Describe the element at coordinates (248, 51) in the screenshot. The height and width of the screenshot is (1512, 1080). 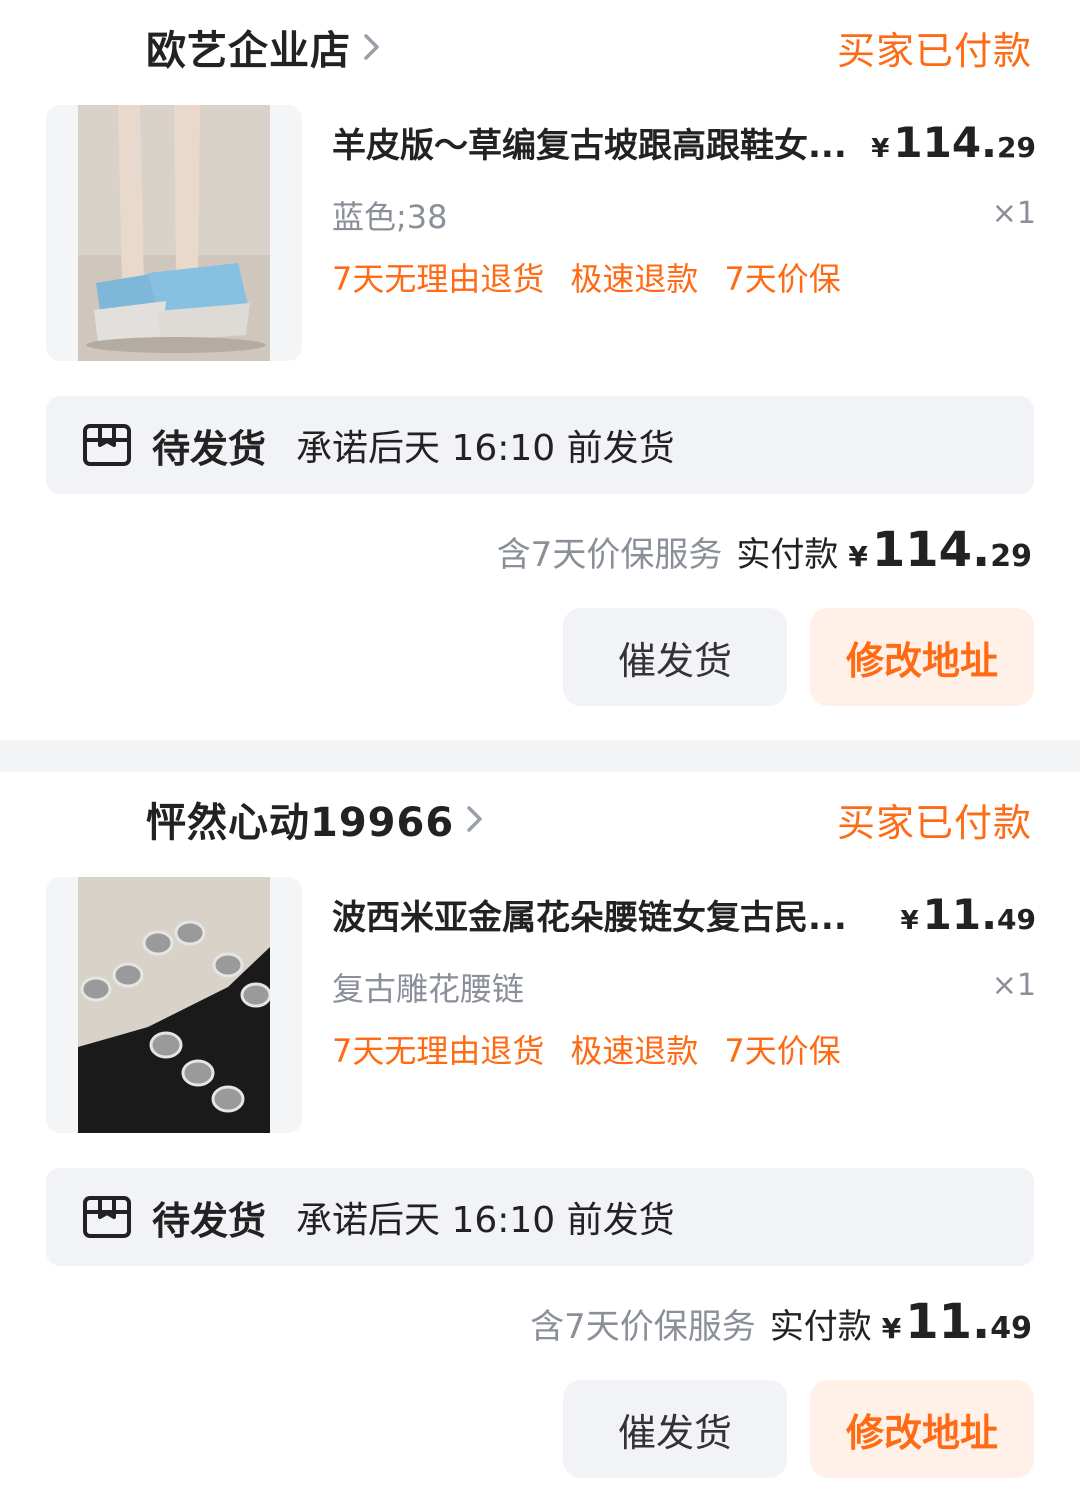
I see `shop-name: 欧艺企业店` at that location.